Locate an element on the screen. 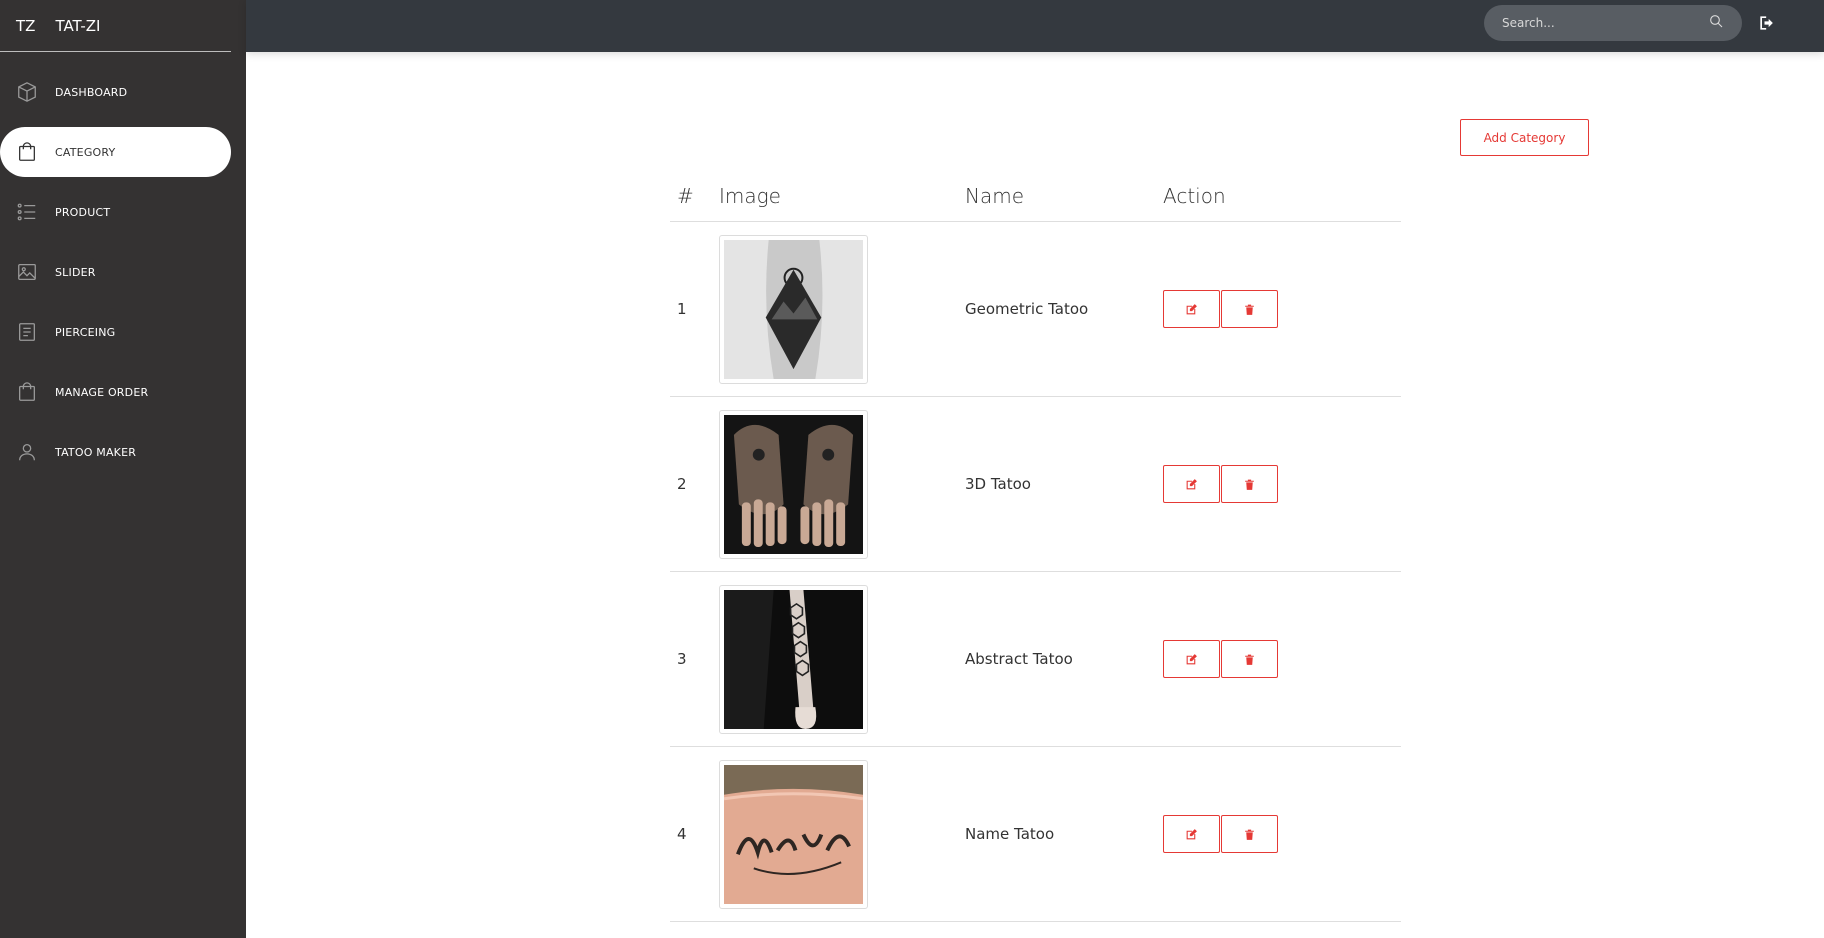 The width and height of the screenshot is (1824, 938). cube-icon is located at coordinates (27, 92).